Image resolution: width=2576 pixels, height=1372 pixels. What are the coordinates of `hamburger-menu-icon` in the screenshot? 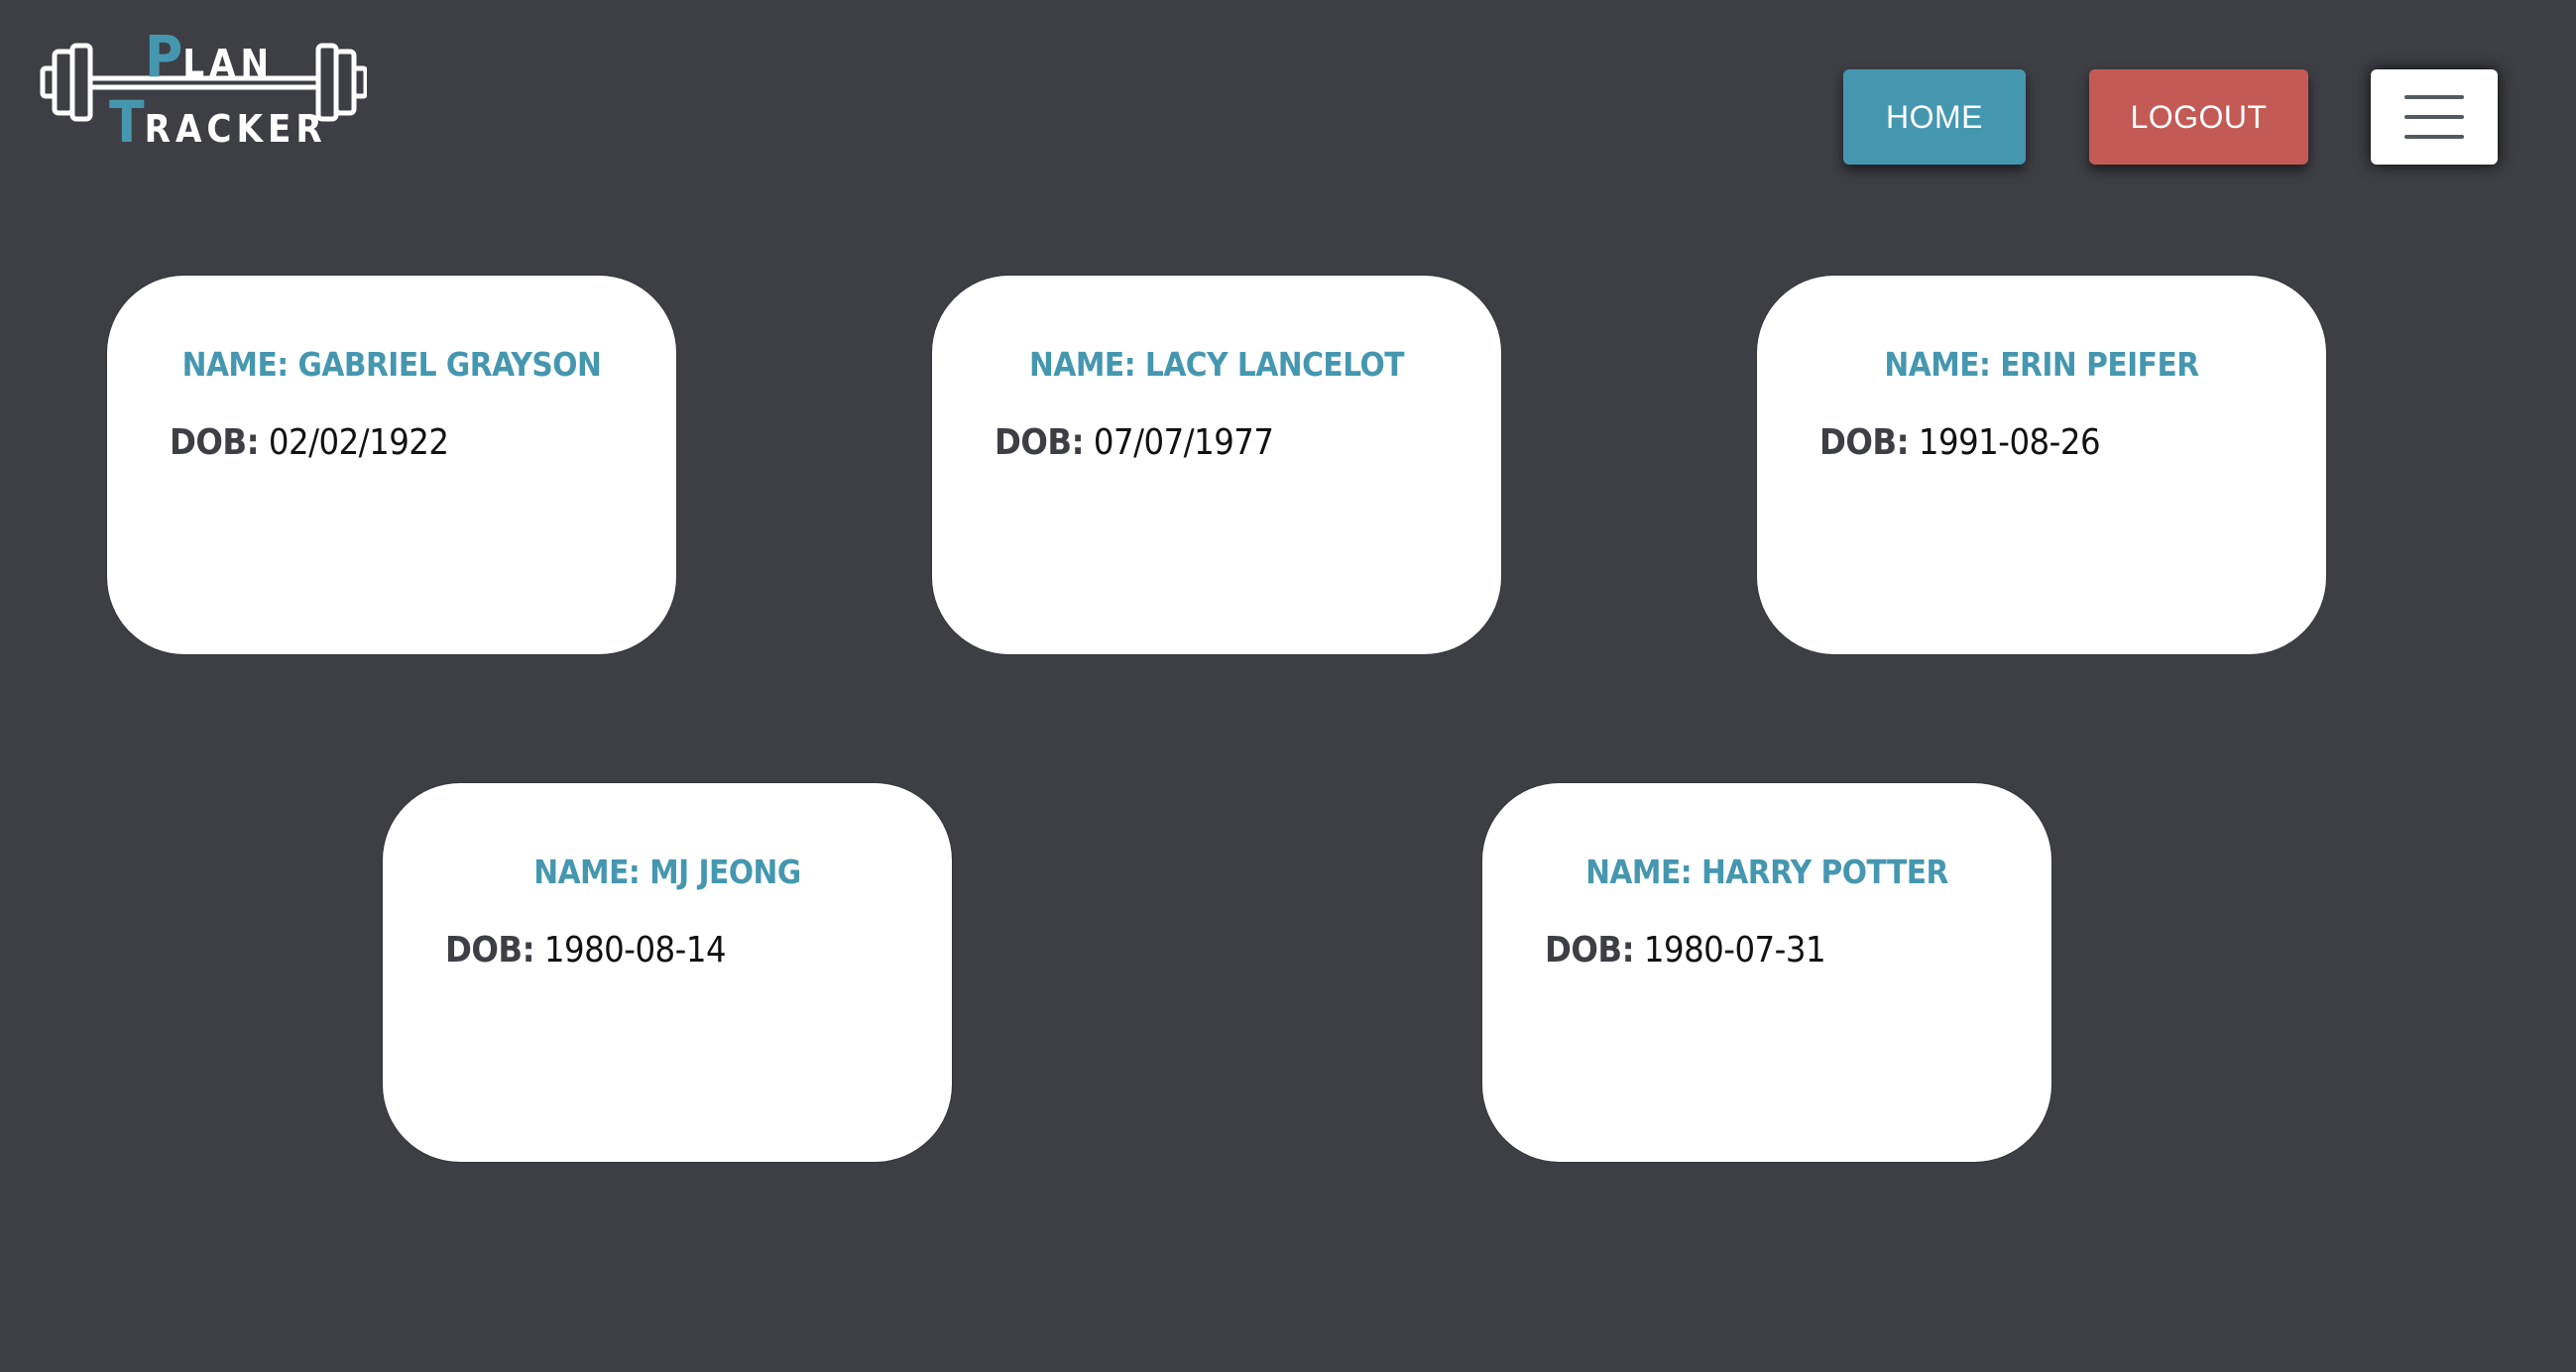 It's located at (2434, 117).